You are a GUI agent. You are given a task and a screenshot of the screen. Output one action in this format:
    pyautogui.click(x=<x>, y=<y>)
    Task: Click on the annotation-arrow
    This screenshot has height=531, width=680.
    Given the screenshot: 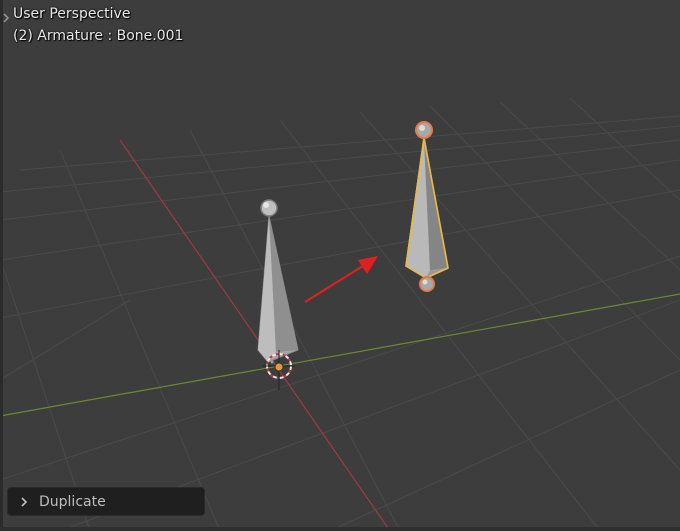 What is the action you would take?
    pyautogui.click(x=341, y=279)
    